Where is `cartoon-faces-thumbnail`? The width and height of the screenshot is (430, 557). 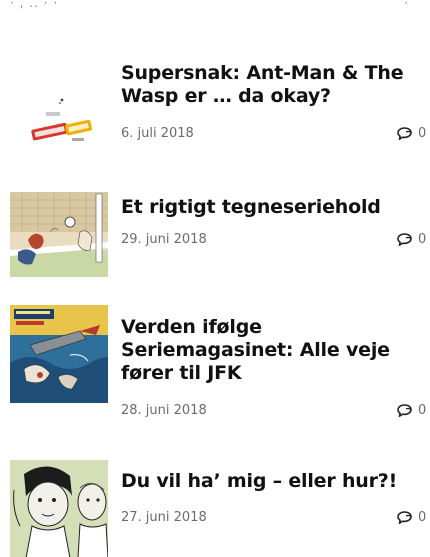
cartoon-faces-thumbnail is located at coordinates (59, 508).